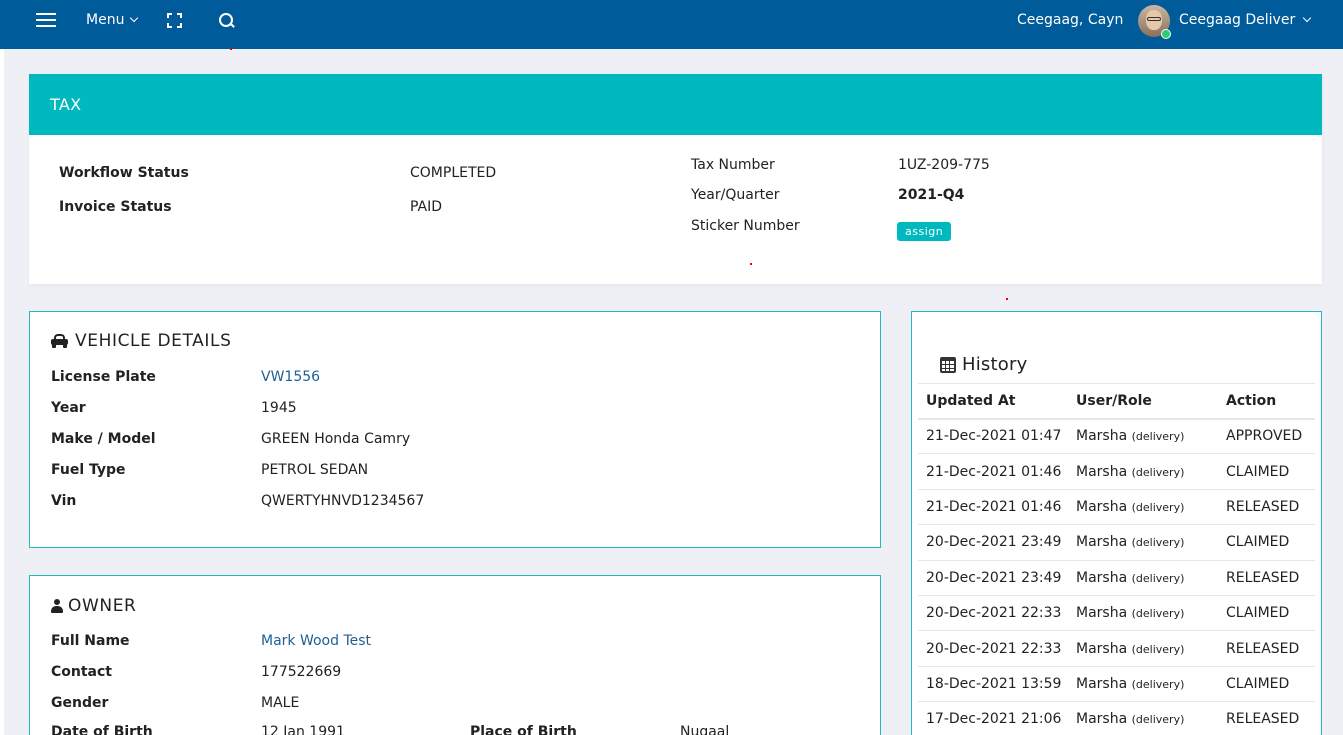 This screenshot has width=1343, height=735. I want to click on owner-title: OWNER, so click(102, 606).